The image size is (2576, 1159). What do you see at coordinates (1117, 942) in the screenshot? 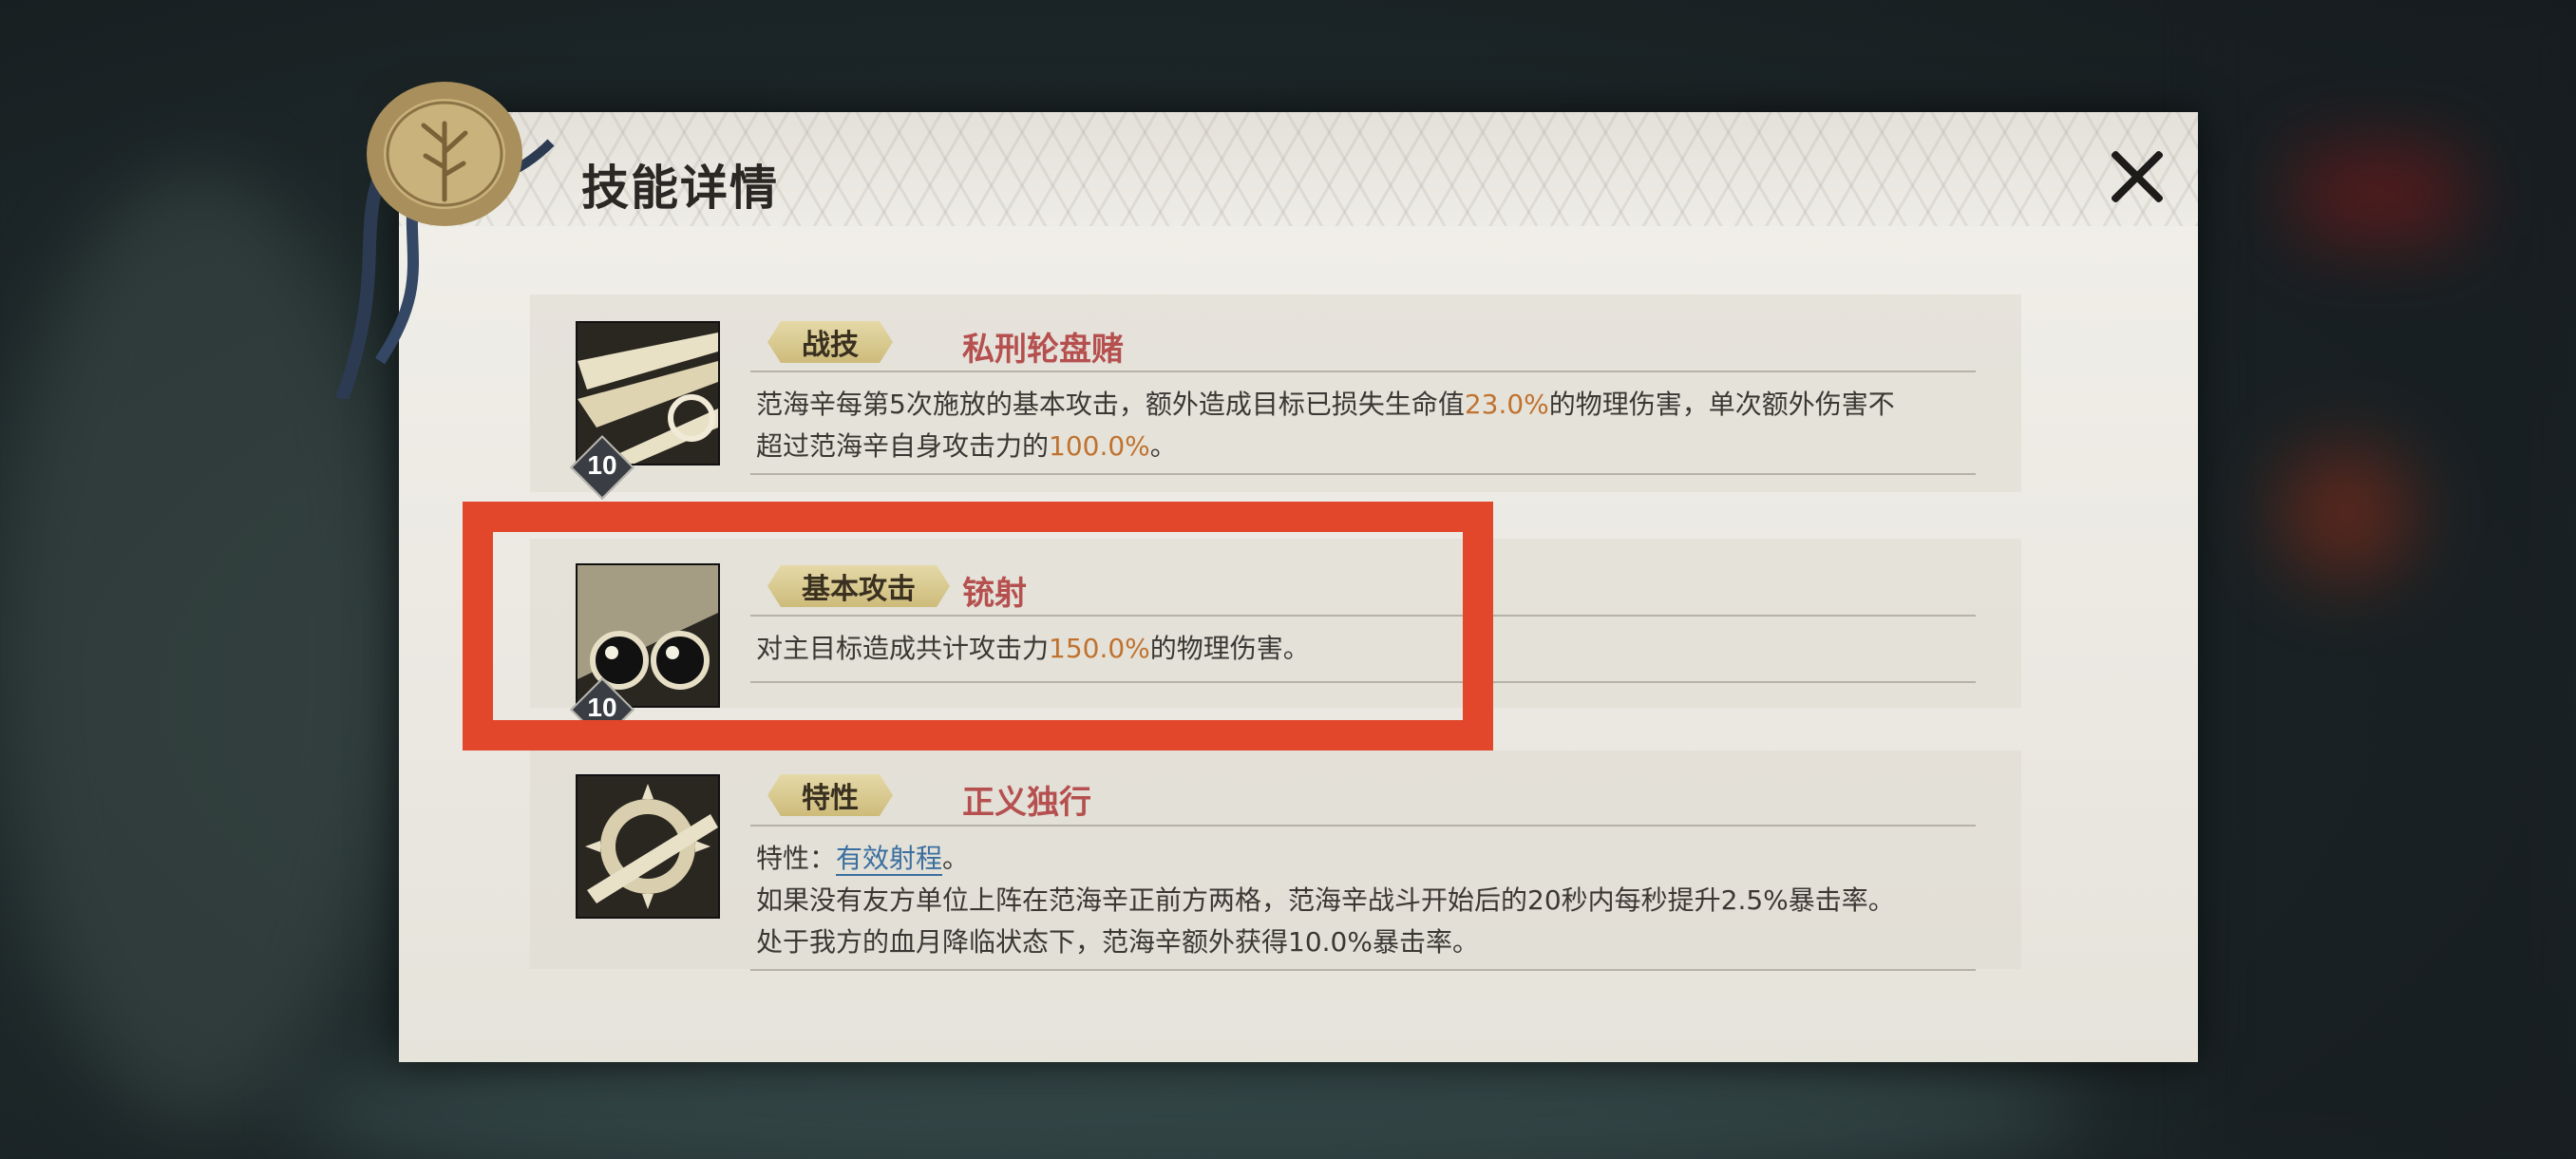
I see `desc-text: 处于我方的血月降临状态下，范海辛额外获得10.0%暴击率。` at bounding box center [1117, 942].